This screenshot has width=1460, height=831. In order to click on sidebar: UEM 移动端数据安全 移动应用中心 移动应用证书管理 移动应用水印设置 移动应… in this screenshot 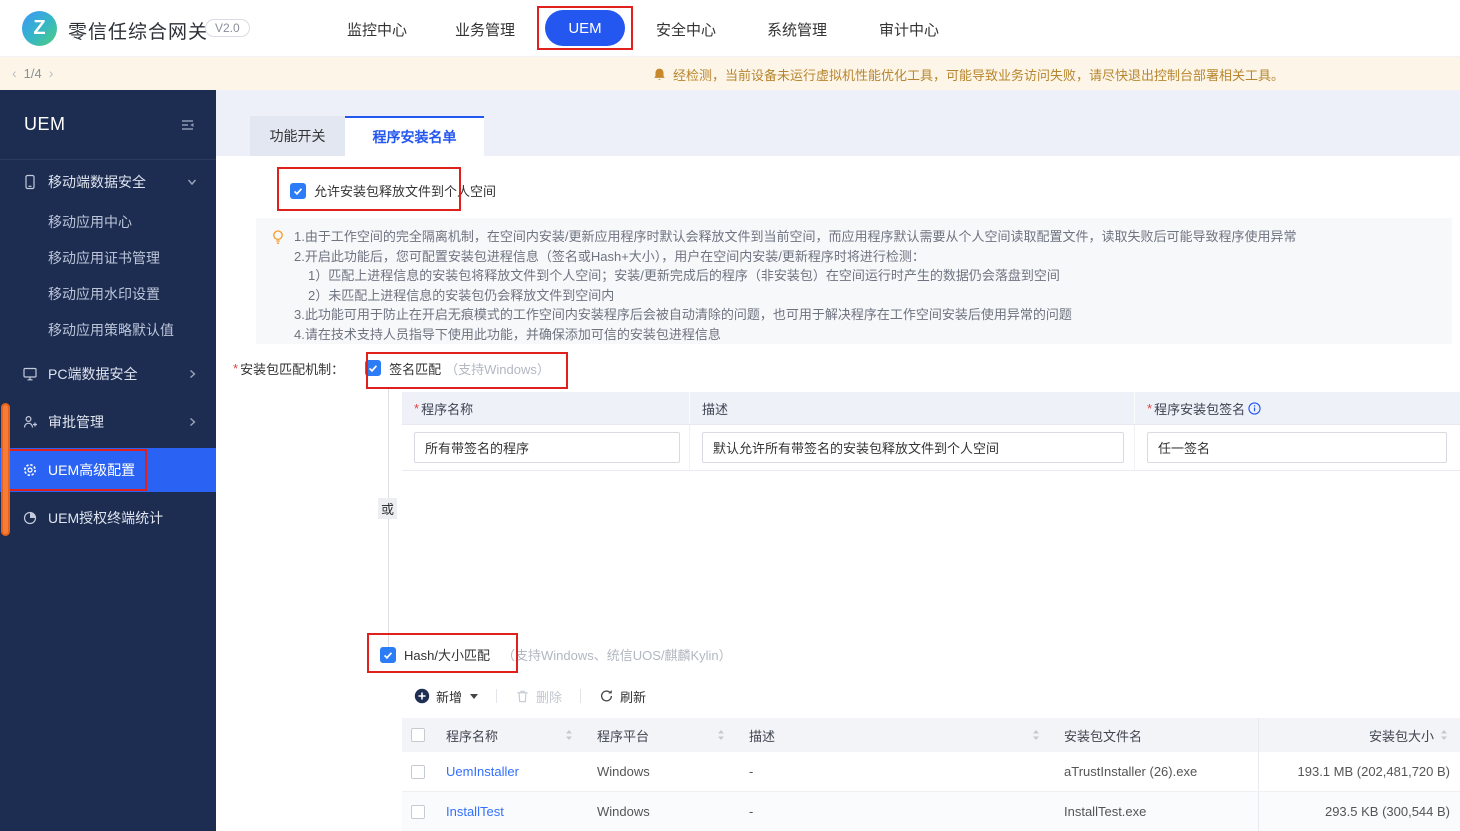, I will do `click(108, 460)`.